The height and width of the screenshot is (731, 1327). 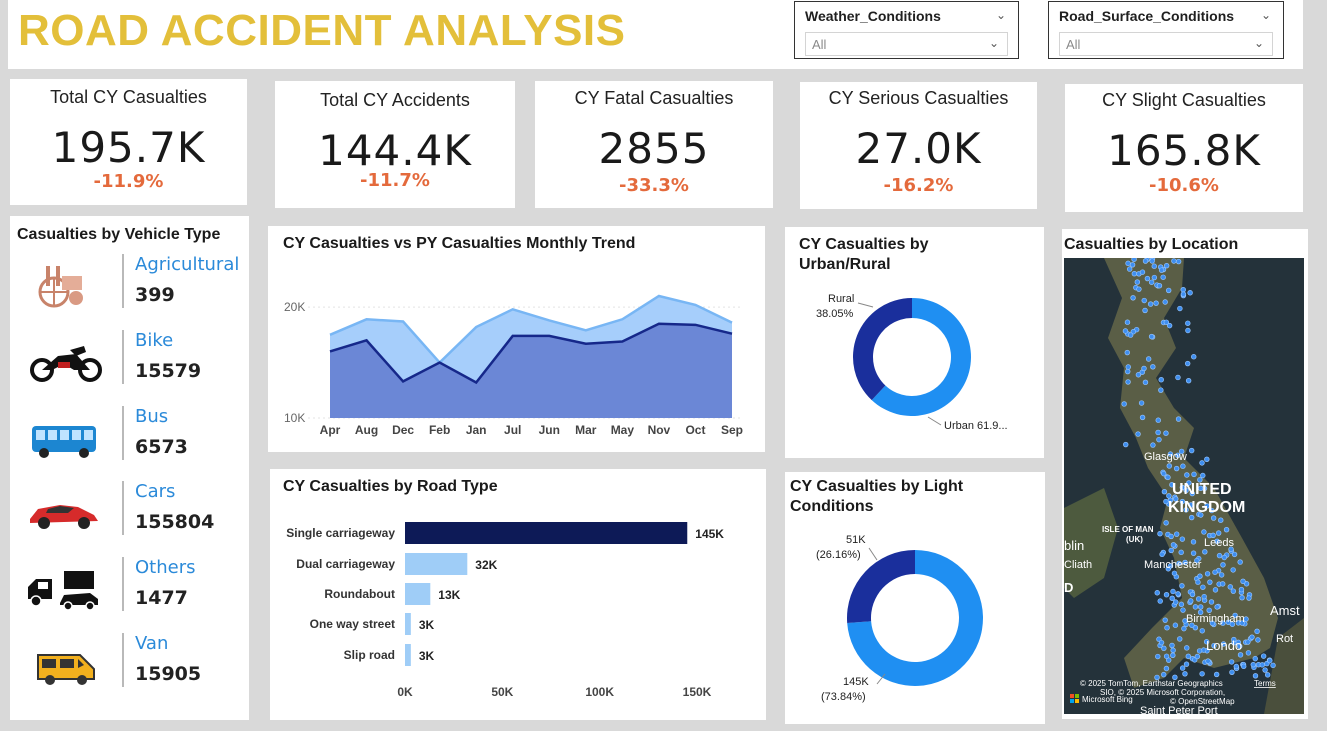 What do you see at coordinates (882, 349) in the screenshot?
I see `rural-slice` at bounding box center [882, 349].